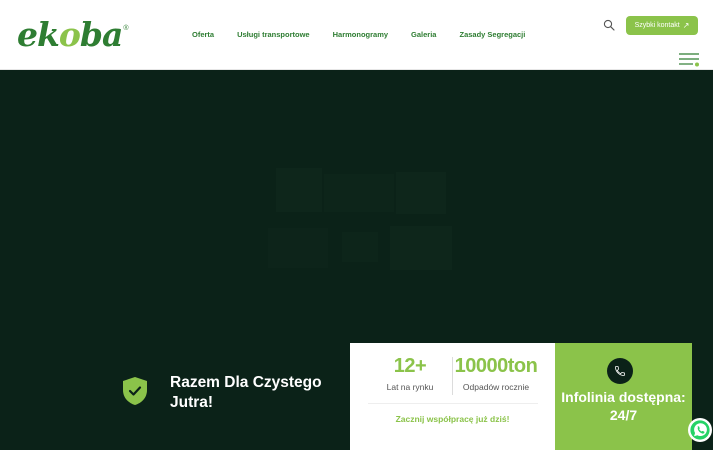 The image size is (720, 450). I want to click on nav-item-oferta: Oferta, so click(203, 34).